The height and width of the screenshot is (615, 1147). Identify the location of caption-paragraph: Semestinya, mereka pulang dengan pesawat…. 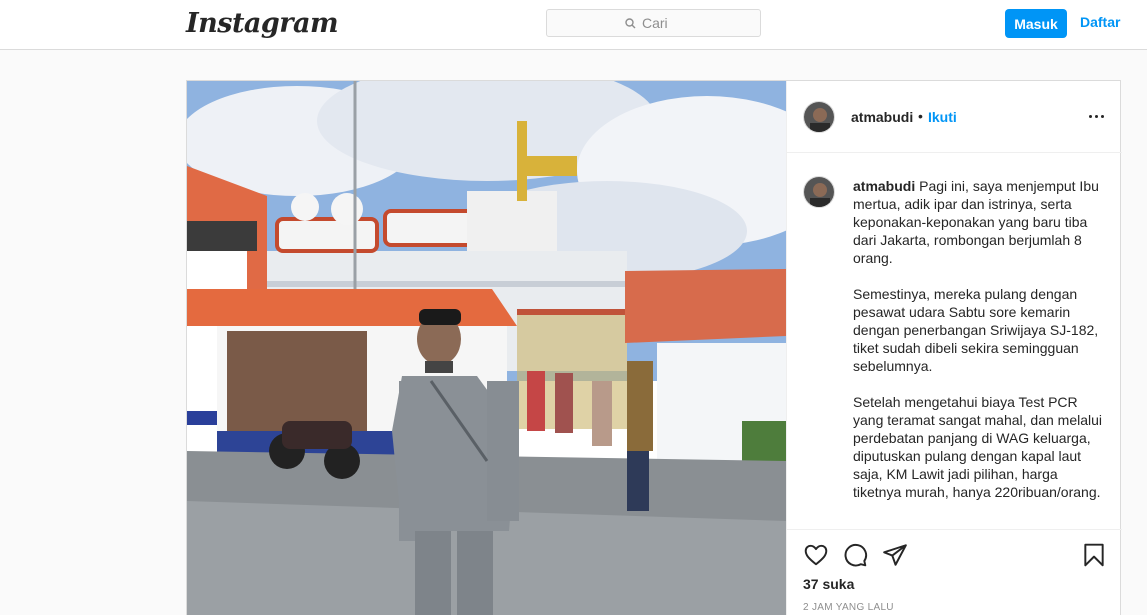
(976, 330).